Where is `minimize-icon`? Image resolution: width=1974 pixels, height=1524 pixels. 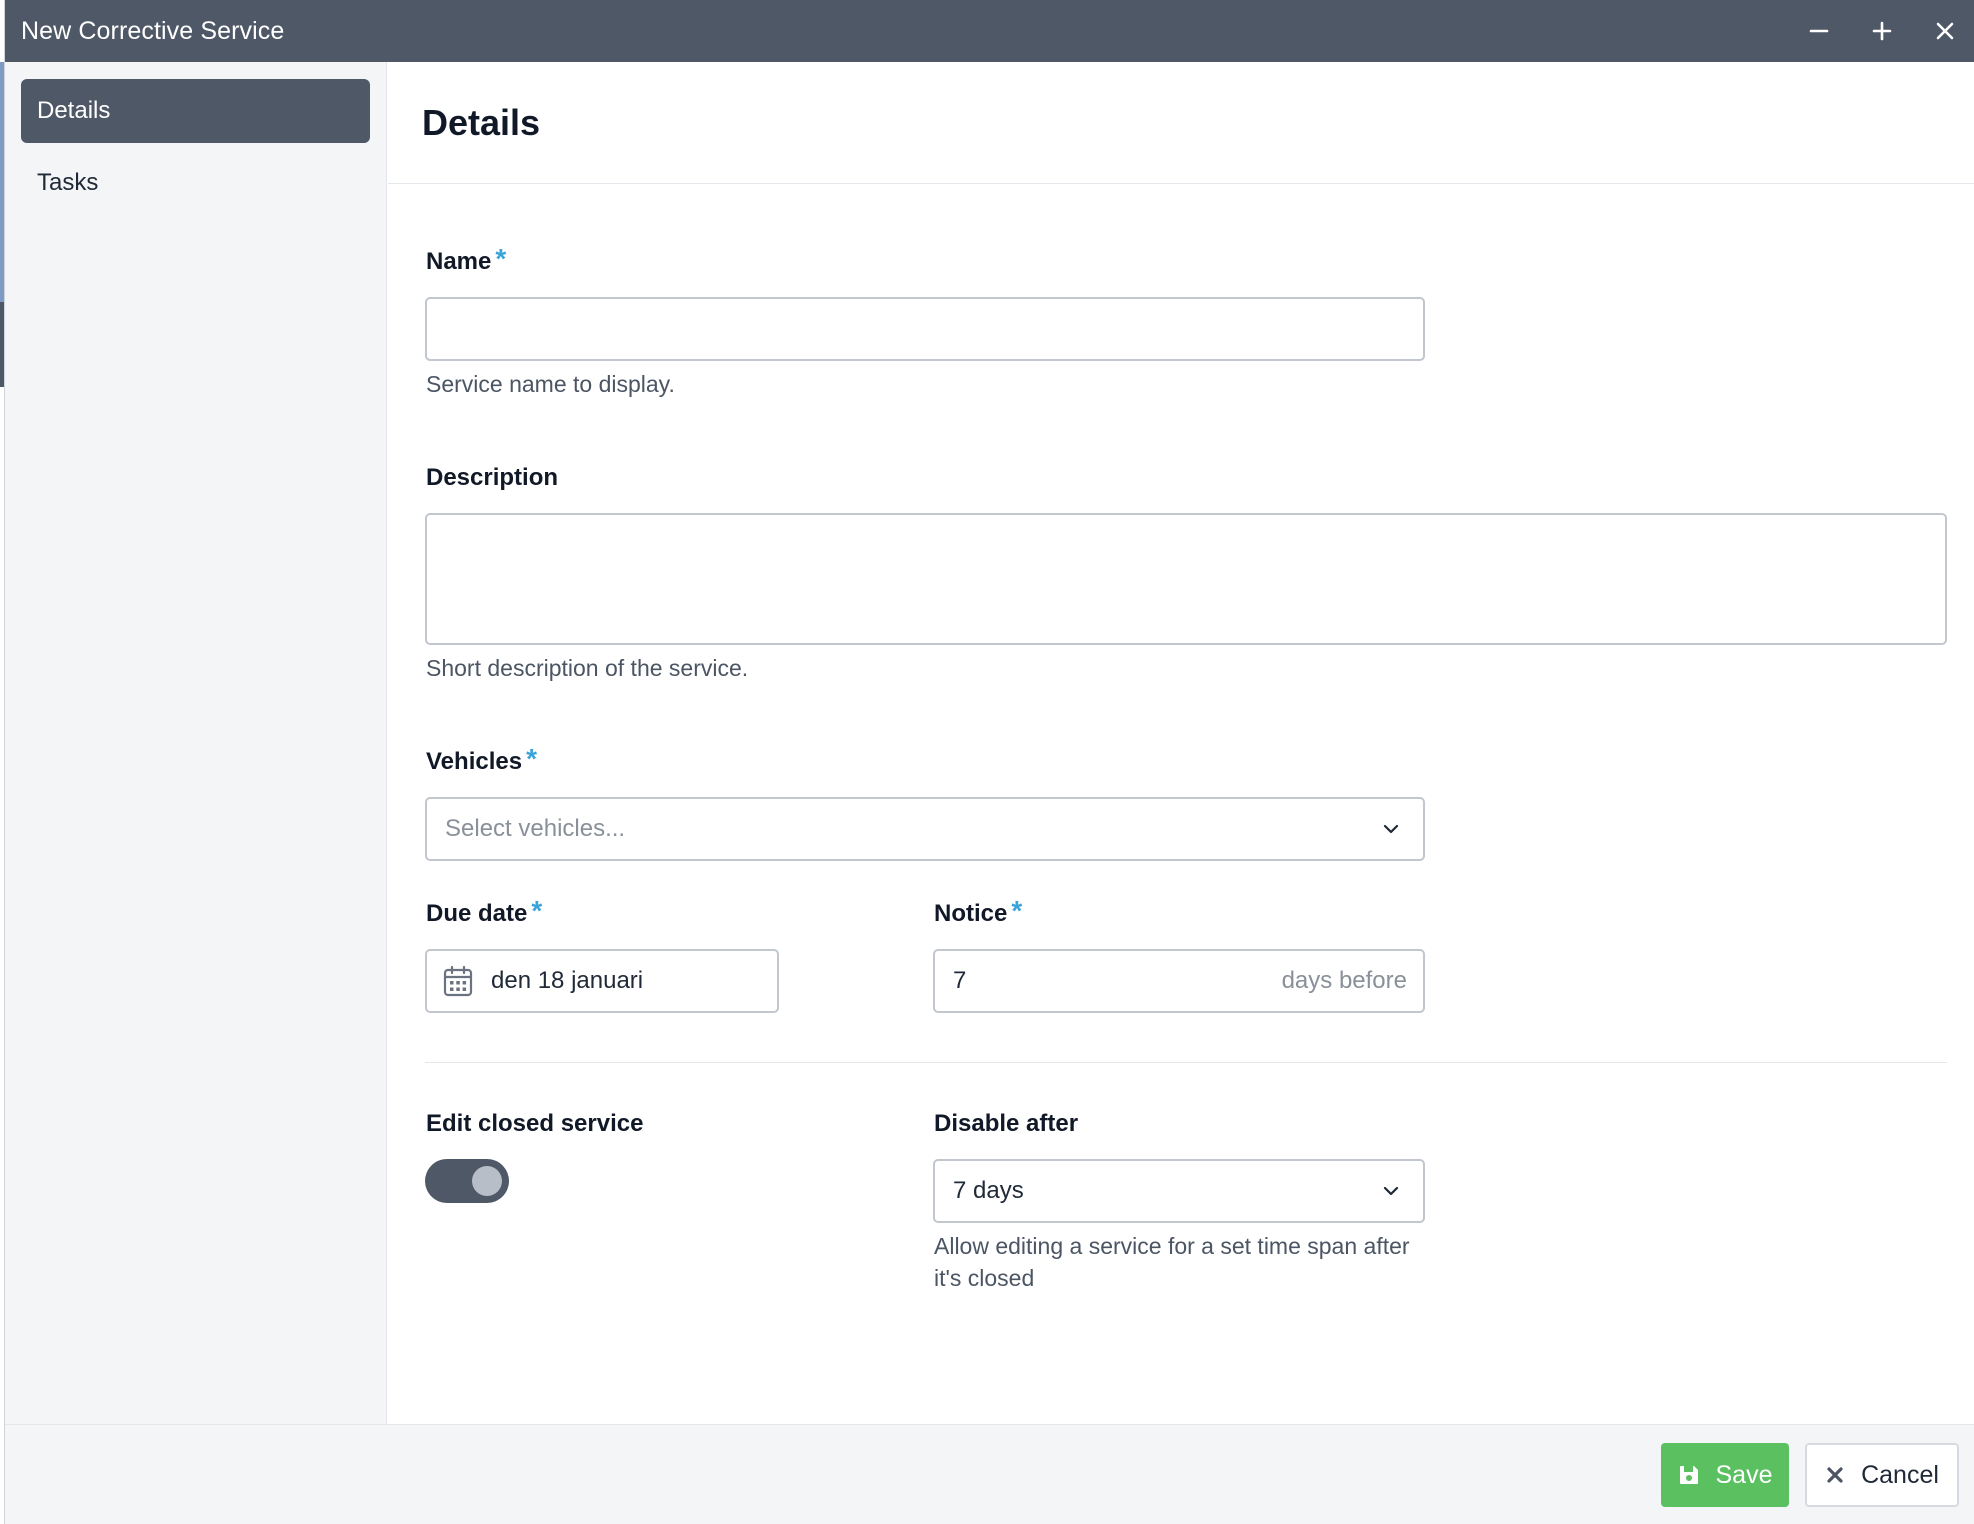 minimize-icon is located at coordinates (1819, 31).